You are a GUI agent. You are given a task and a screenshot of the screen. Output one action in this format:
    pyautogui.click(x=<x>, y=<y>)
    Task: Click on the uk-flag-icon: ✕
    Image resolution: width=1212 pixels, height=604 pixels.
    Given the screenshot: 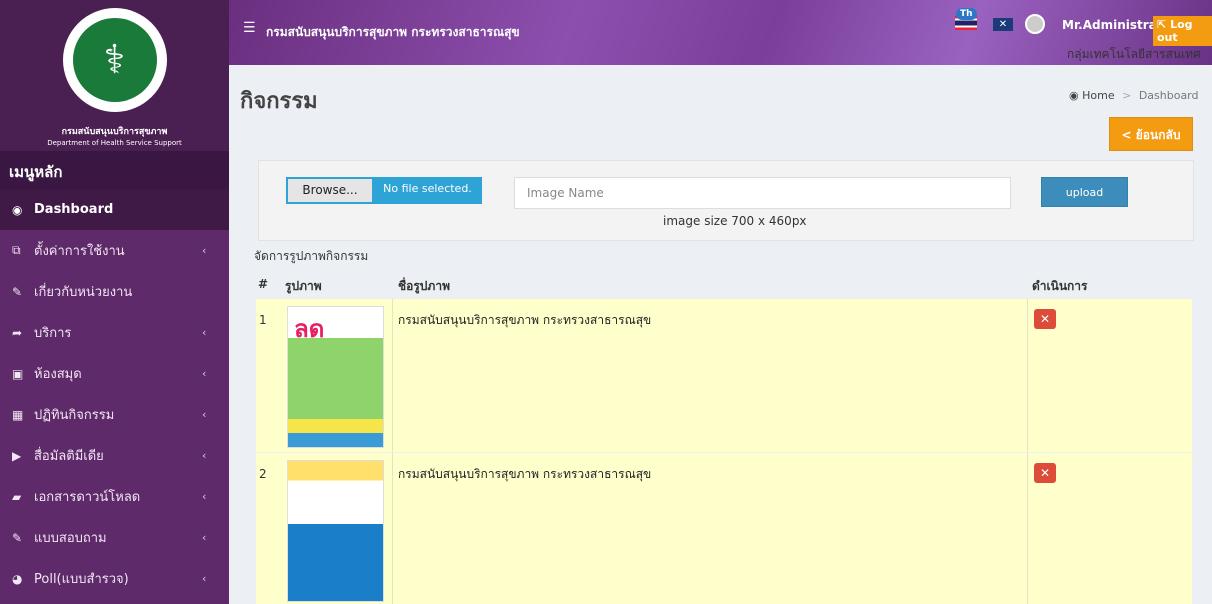 What is the action you would take?
    pyautogui.click(x=1003, y=24)
    